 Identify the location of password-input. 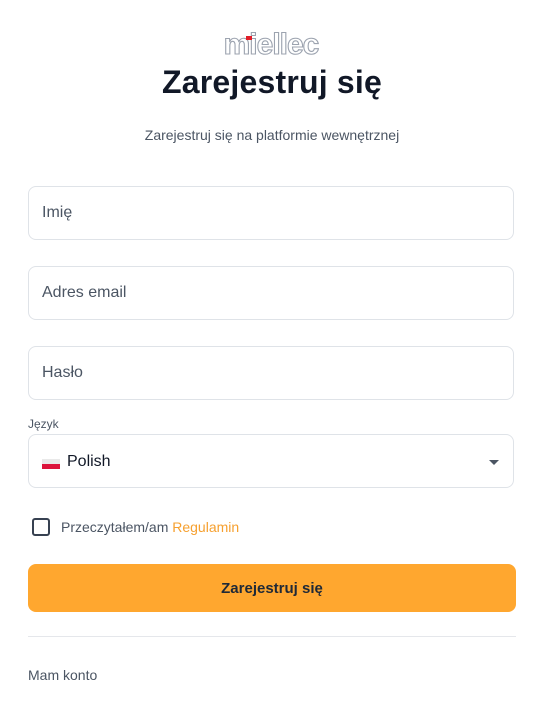
(271, 373).